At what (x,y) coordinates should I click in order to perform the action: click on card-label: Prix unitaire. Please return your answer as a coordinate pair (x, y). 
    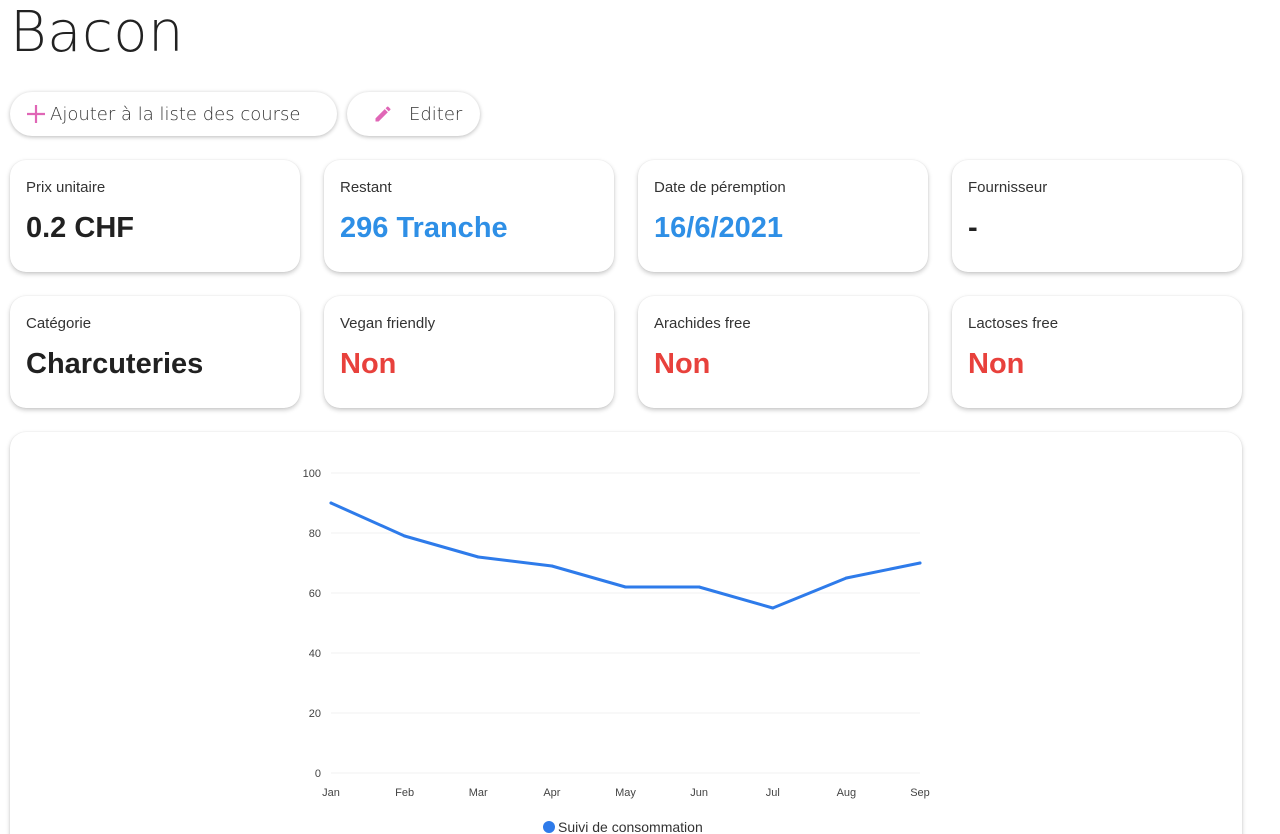
    Looking at the image, I should click on (66, 187).